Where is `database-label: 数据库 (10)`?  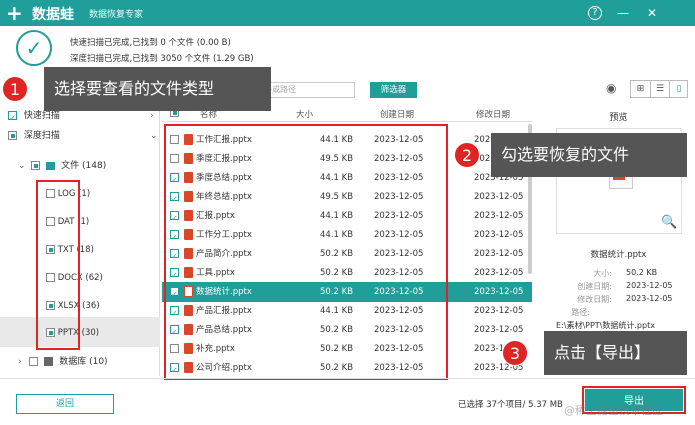
database-label: 数据库 (10) is located at coordinates (83, 362).